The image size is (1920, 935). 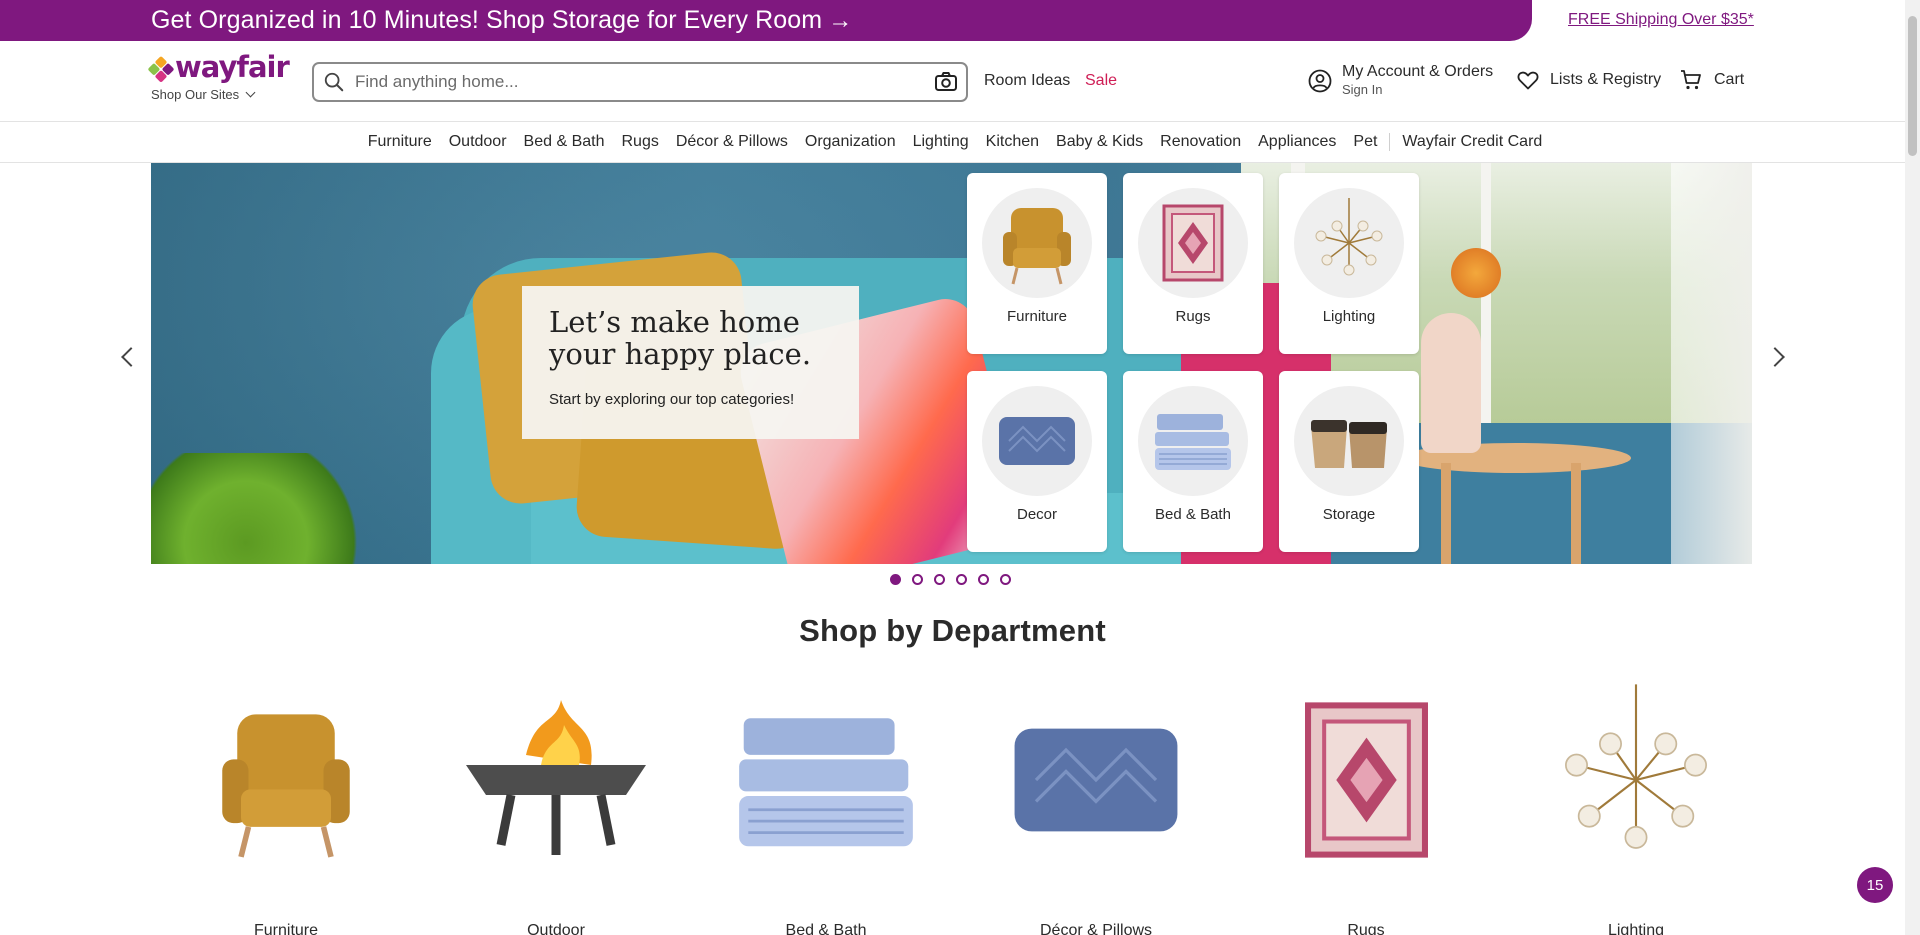 I want to click on tile-label: Lighting, so click(x=1349, y=316).